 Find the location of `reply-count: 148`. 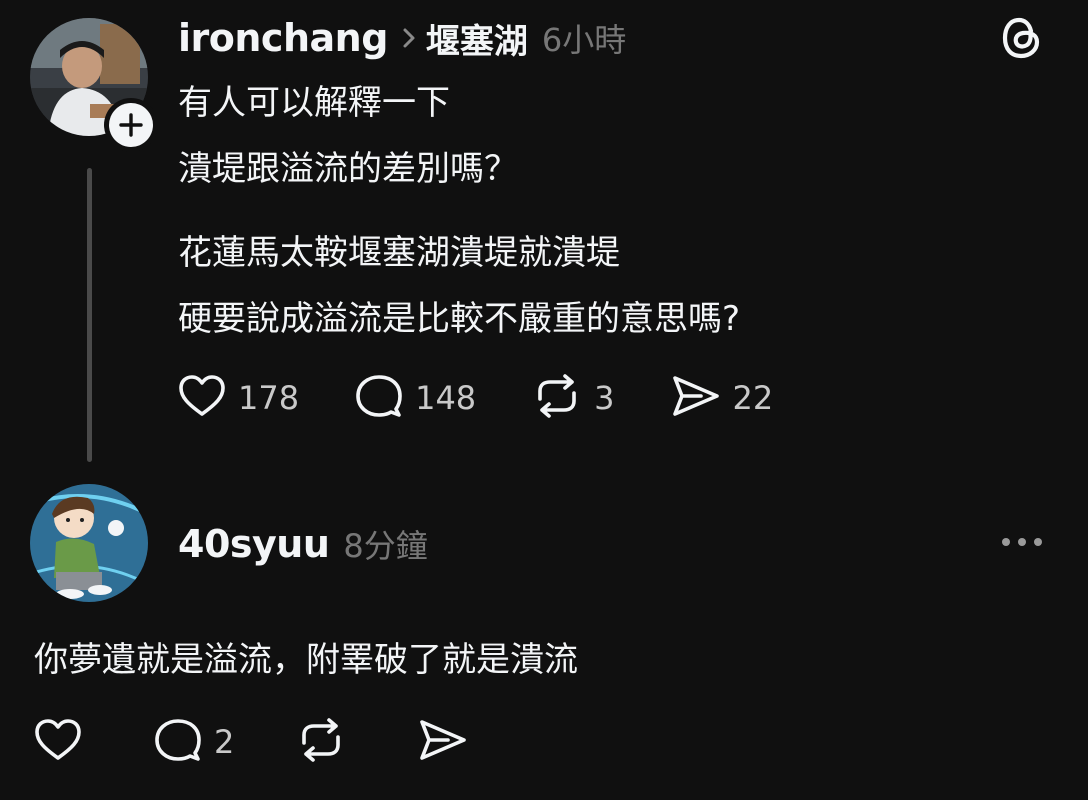

reply-count: 148 is located at coordinates (446, 398).